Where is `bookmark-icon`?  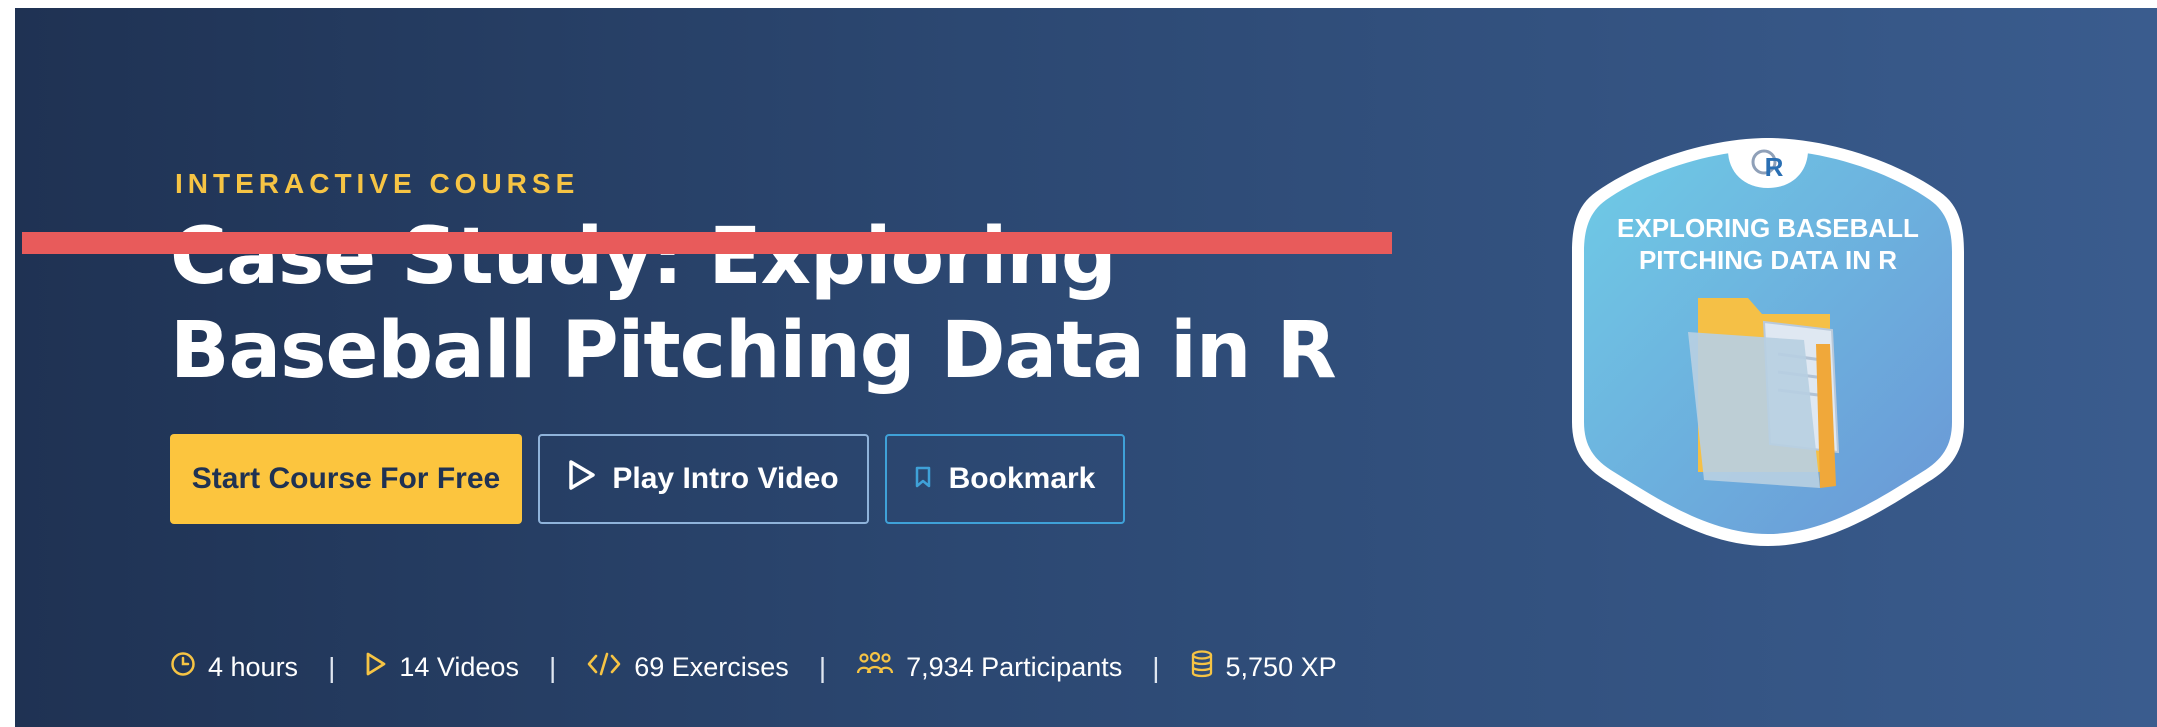
bookmark-icon is located at coordinates (923, 479).